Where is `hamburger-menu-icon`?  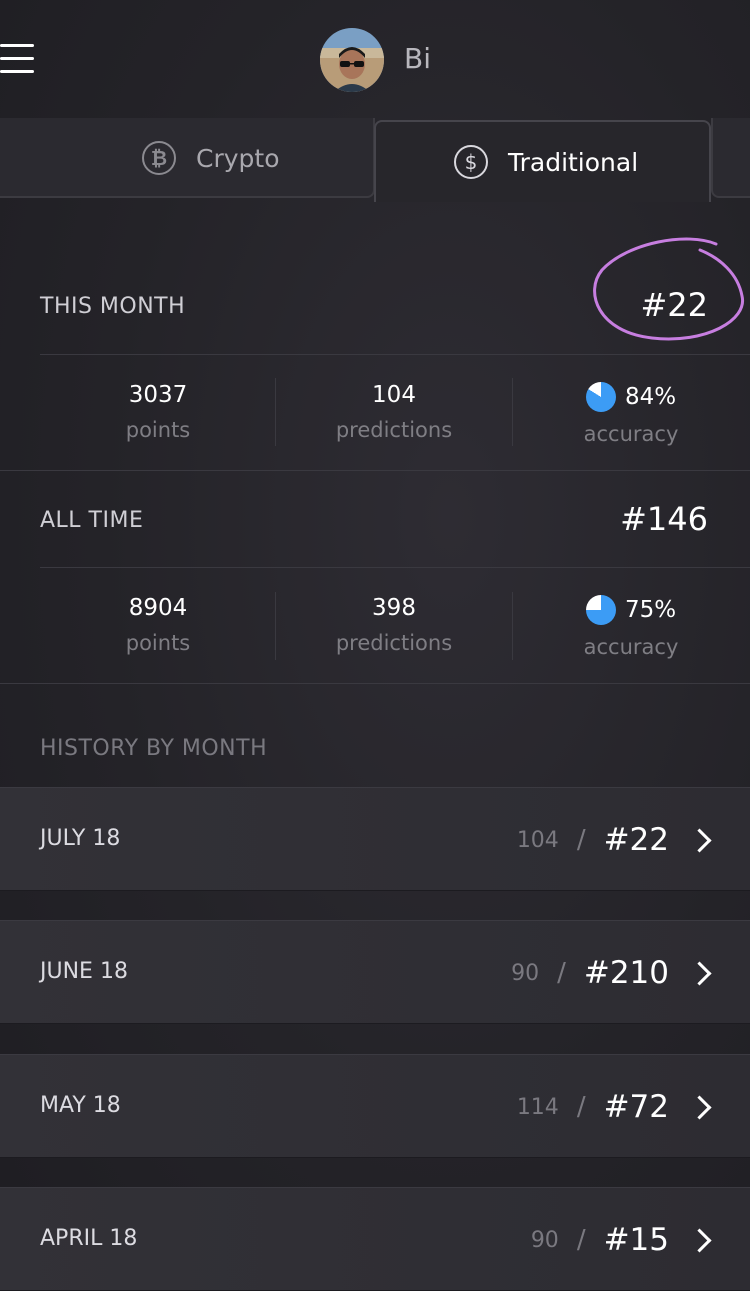 hamburger-menu-icon is located at coordinates (17, 59).